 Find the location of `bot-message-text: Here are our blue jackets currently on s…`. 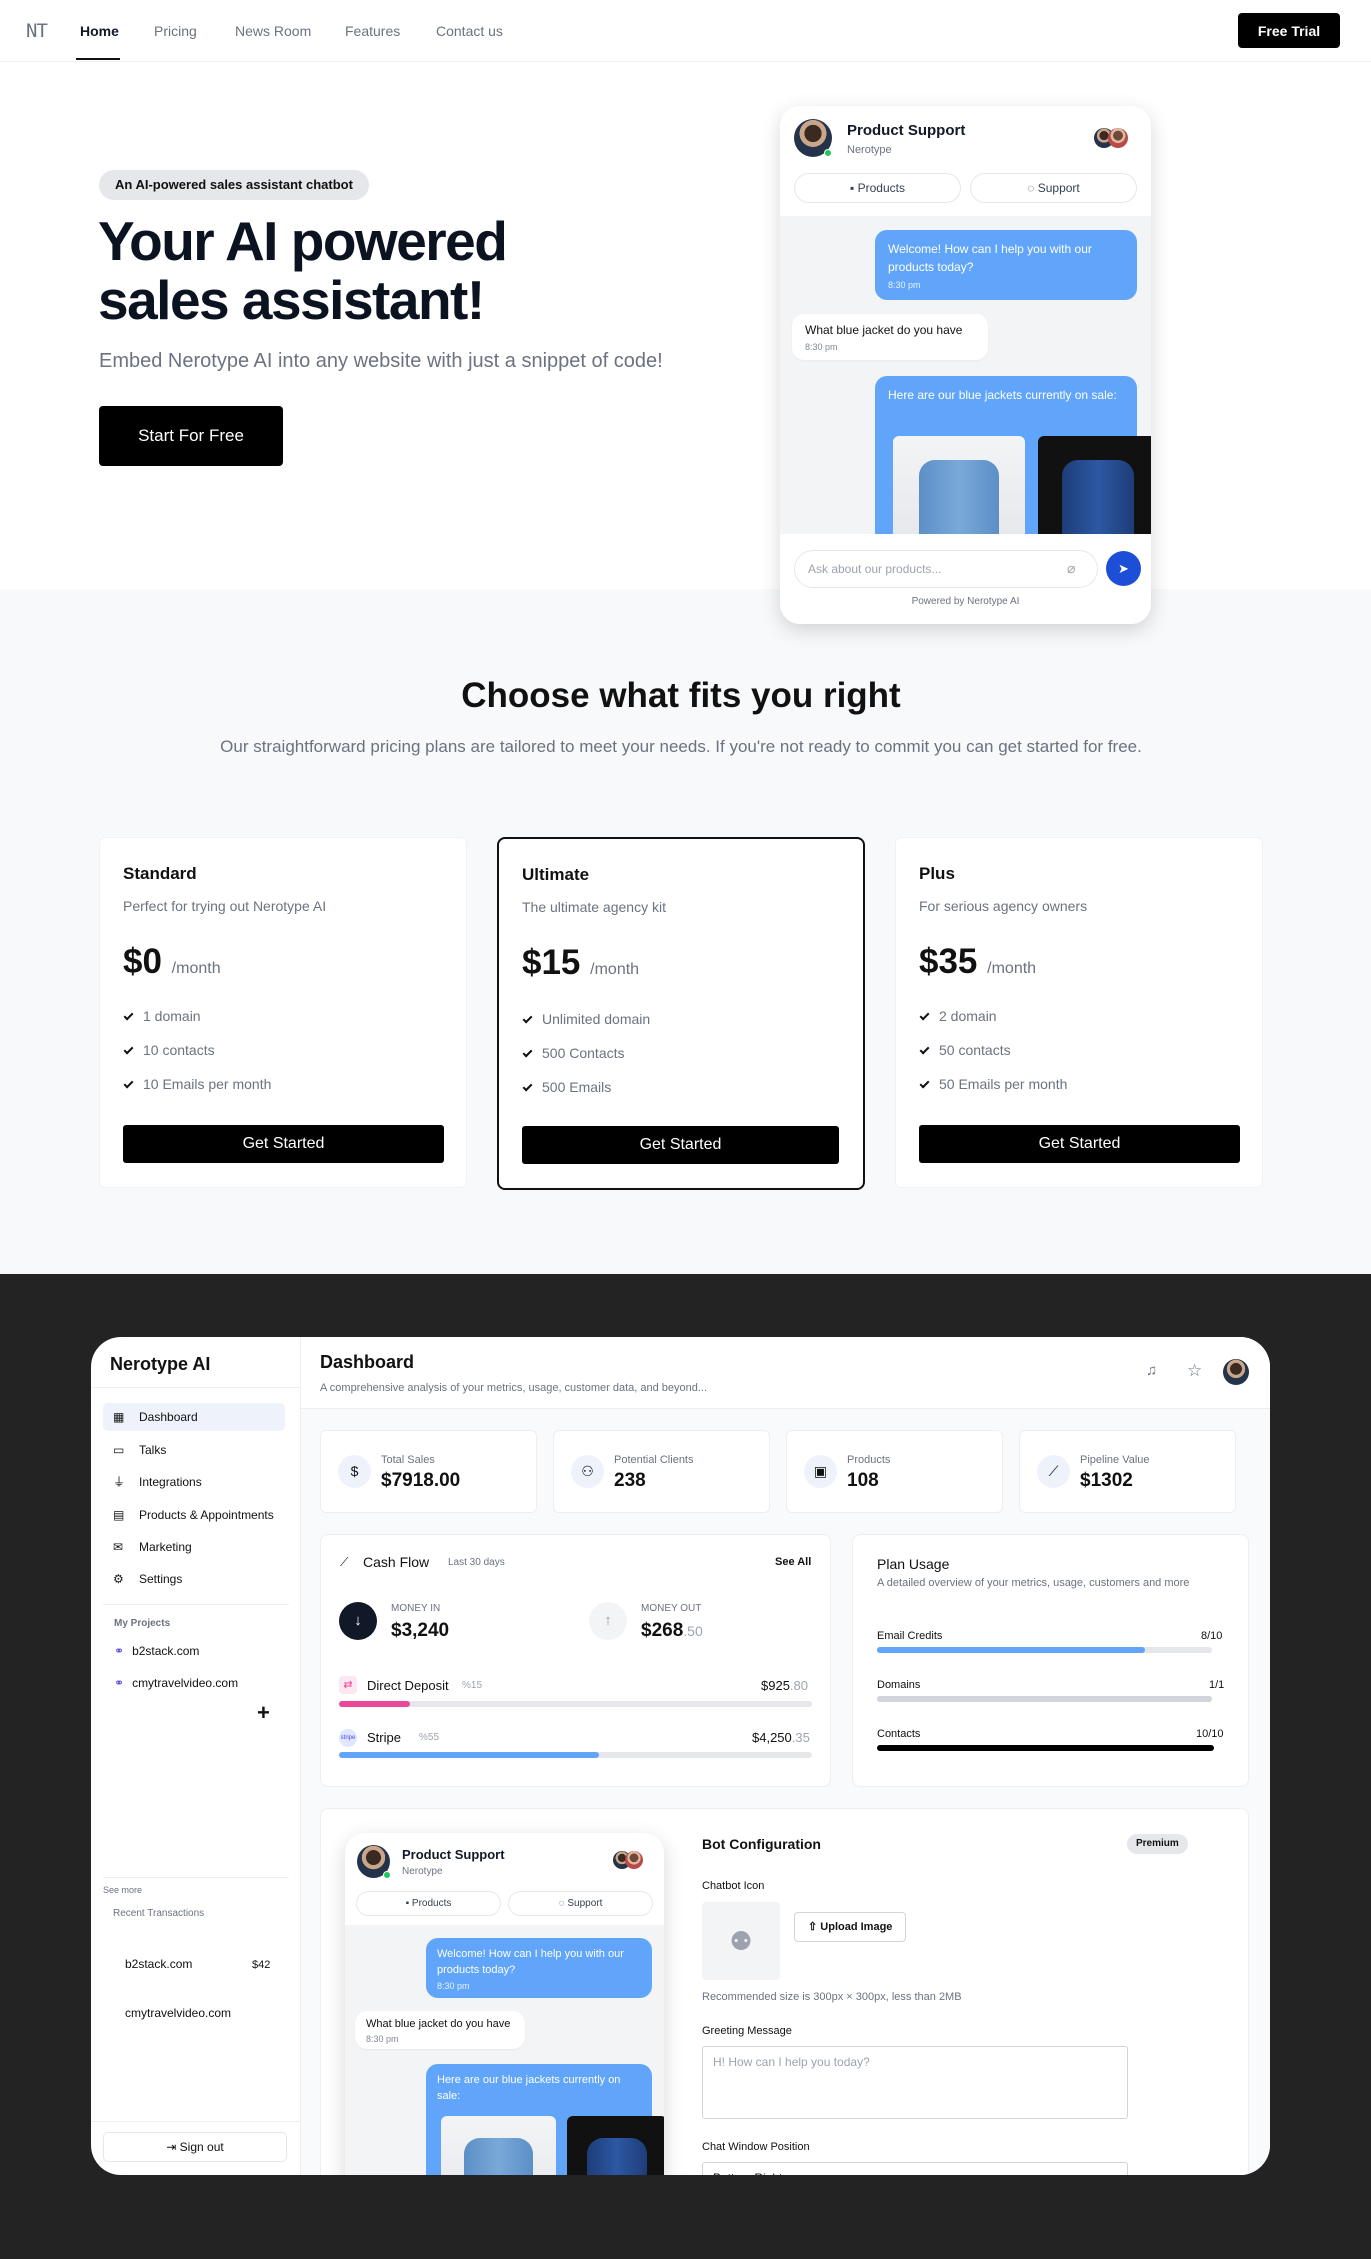

bot-message-text: Here are our blue jackets currently on s… is located at coordinates (1002, 395).